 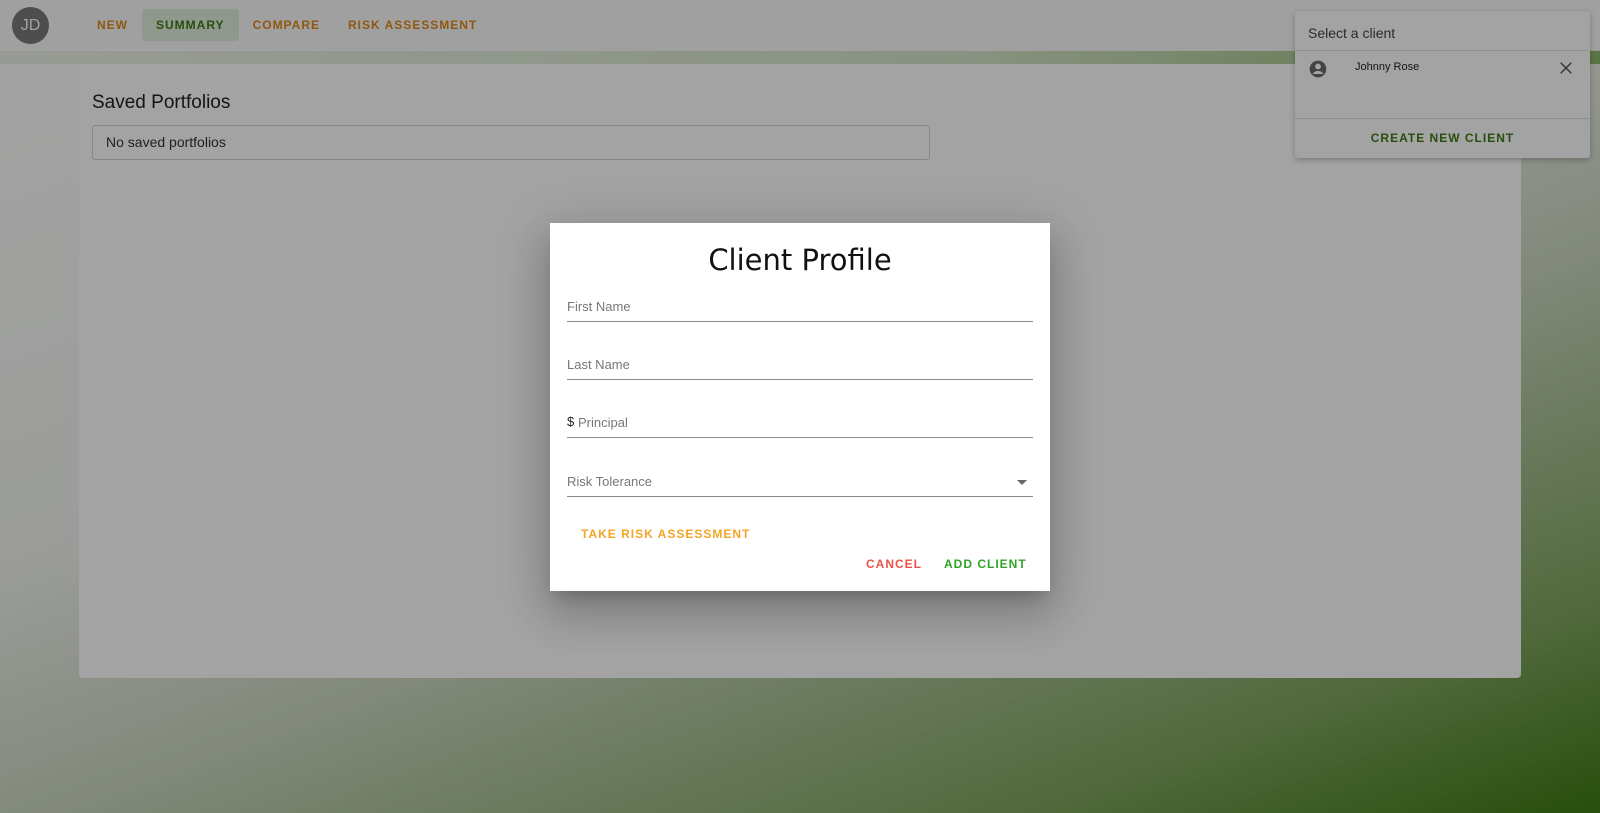 I want to click on take-risk-assessment-button: TAKE RISK ASSESSMENT, so click(x=665, y=534).